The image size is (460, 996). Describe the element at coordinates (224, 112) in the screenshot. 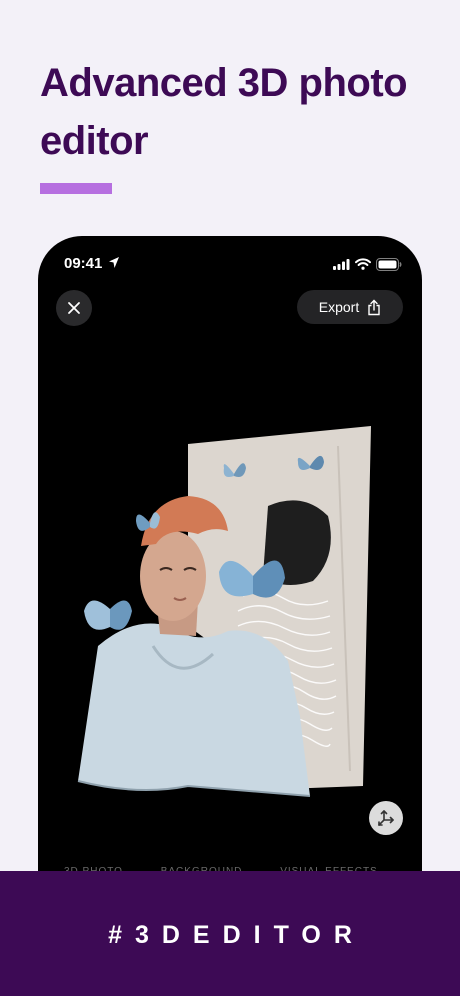

I see `headline: Advanced 3D photo editor` at that location.